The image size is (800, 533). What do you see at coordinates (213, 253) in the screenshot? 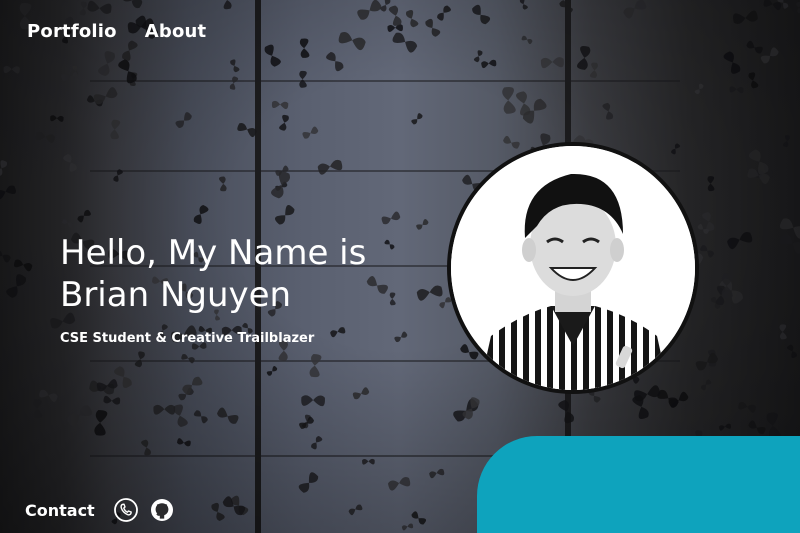
I see `headline-line-1: Hello, My Name is` at bounding box center [213, 253].